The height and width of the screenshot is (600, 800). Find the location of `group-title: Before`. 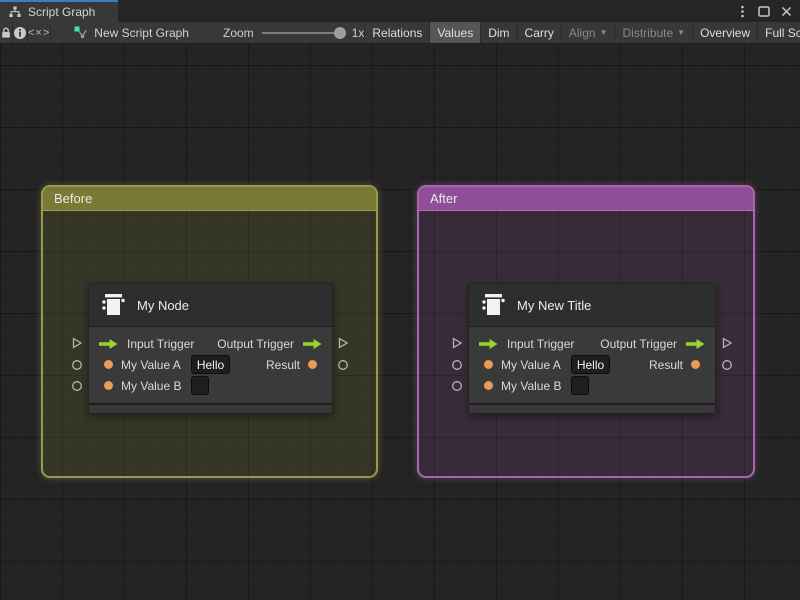

group-title: Before is located at coordinates (73, 198).